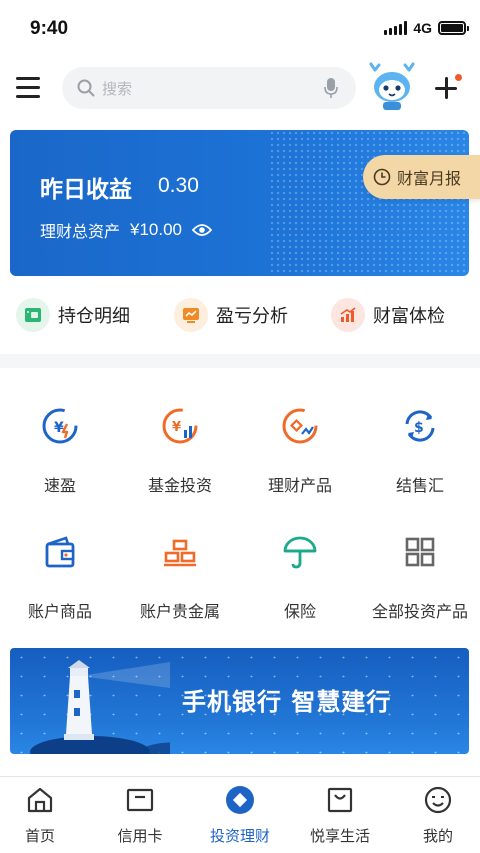  I want to click on promo-banner: 手机银行 智慧建行, so click(239, 701).